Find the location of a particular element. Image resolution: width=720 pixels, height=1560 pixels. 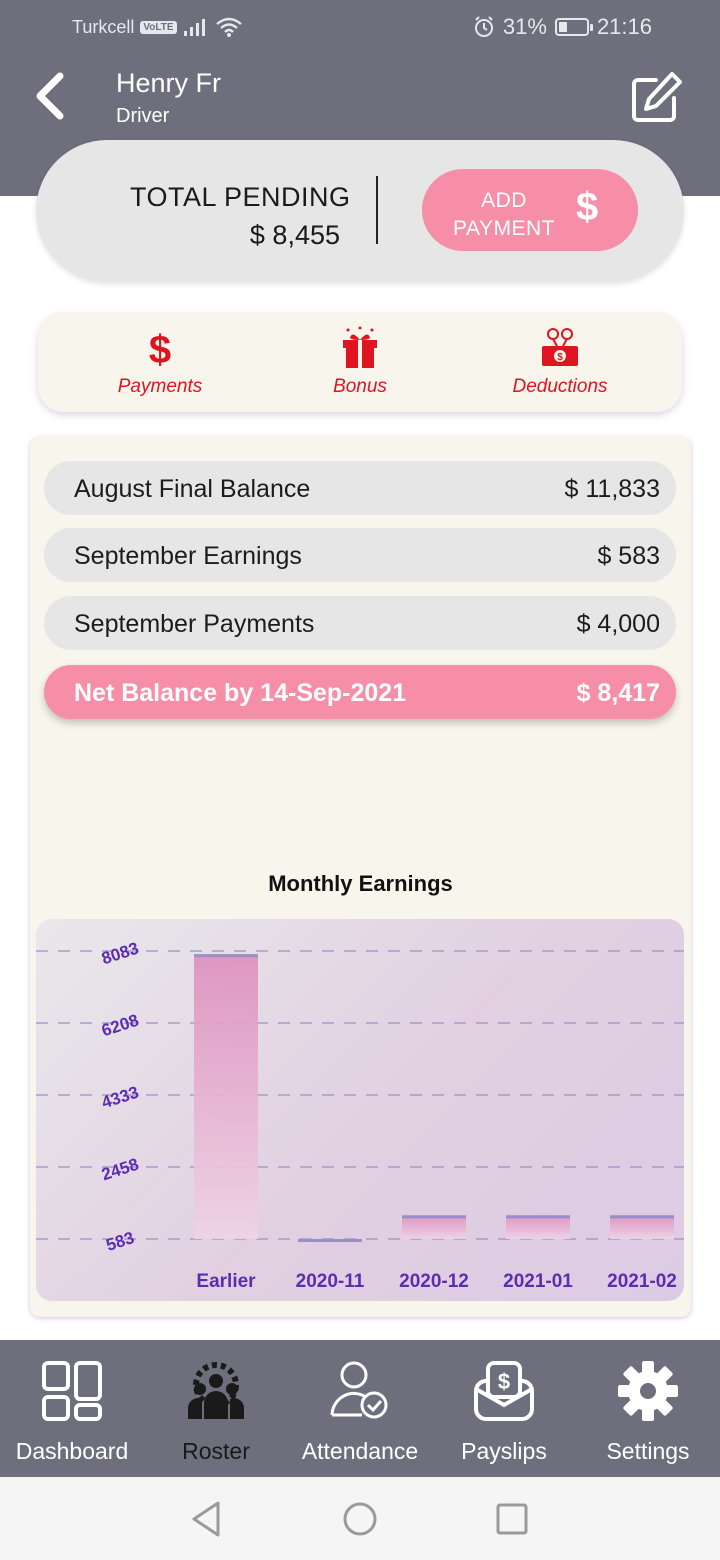

divider is located at coordinates (377, 210).